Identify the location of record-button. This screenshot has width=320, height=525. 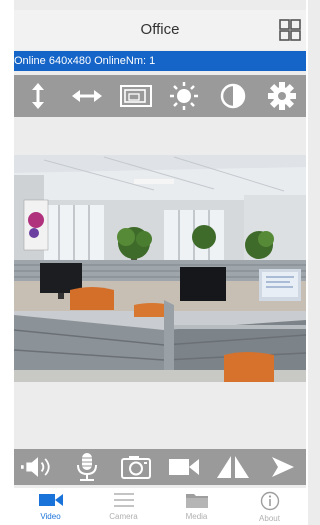
(184, 467).